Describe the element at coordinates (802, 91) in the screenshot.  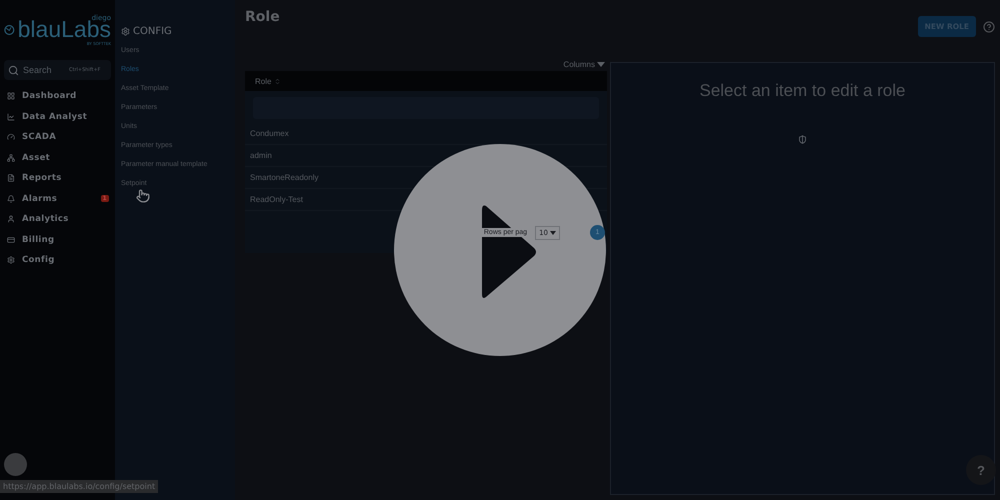
I see `empty-message: Select an item to edit a role` at that location.